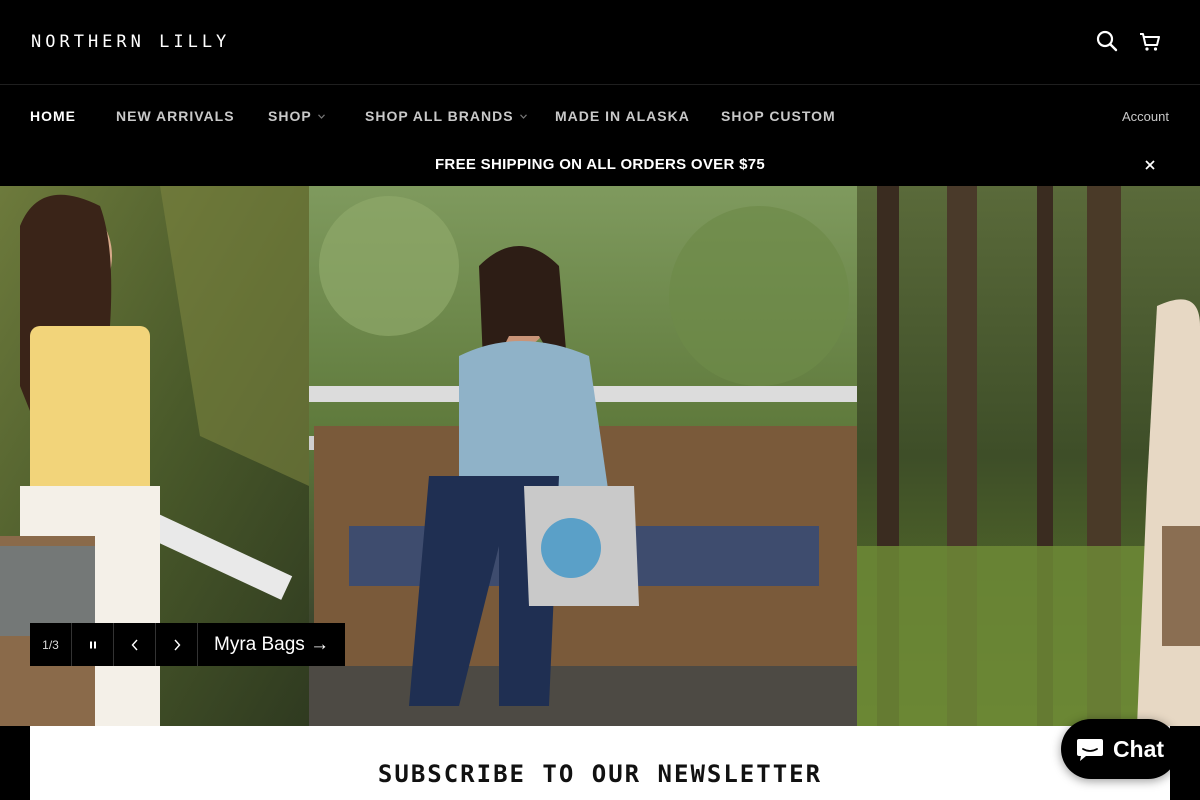 The height and width of the screenshot is (800, 1200). Describe the element at coordinates (130, 42) in the screenshot. I see `brand-logo: NORTHERN LILLY` at that location.